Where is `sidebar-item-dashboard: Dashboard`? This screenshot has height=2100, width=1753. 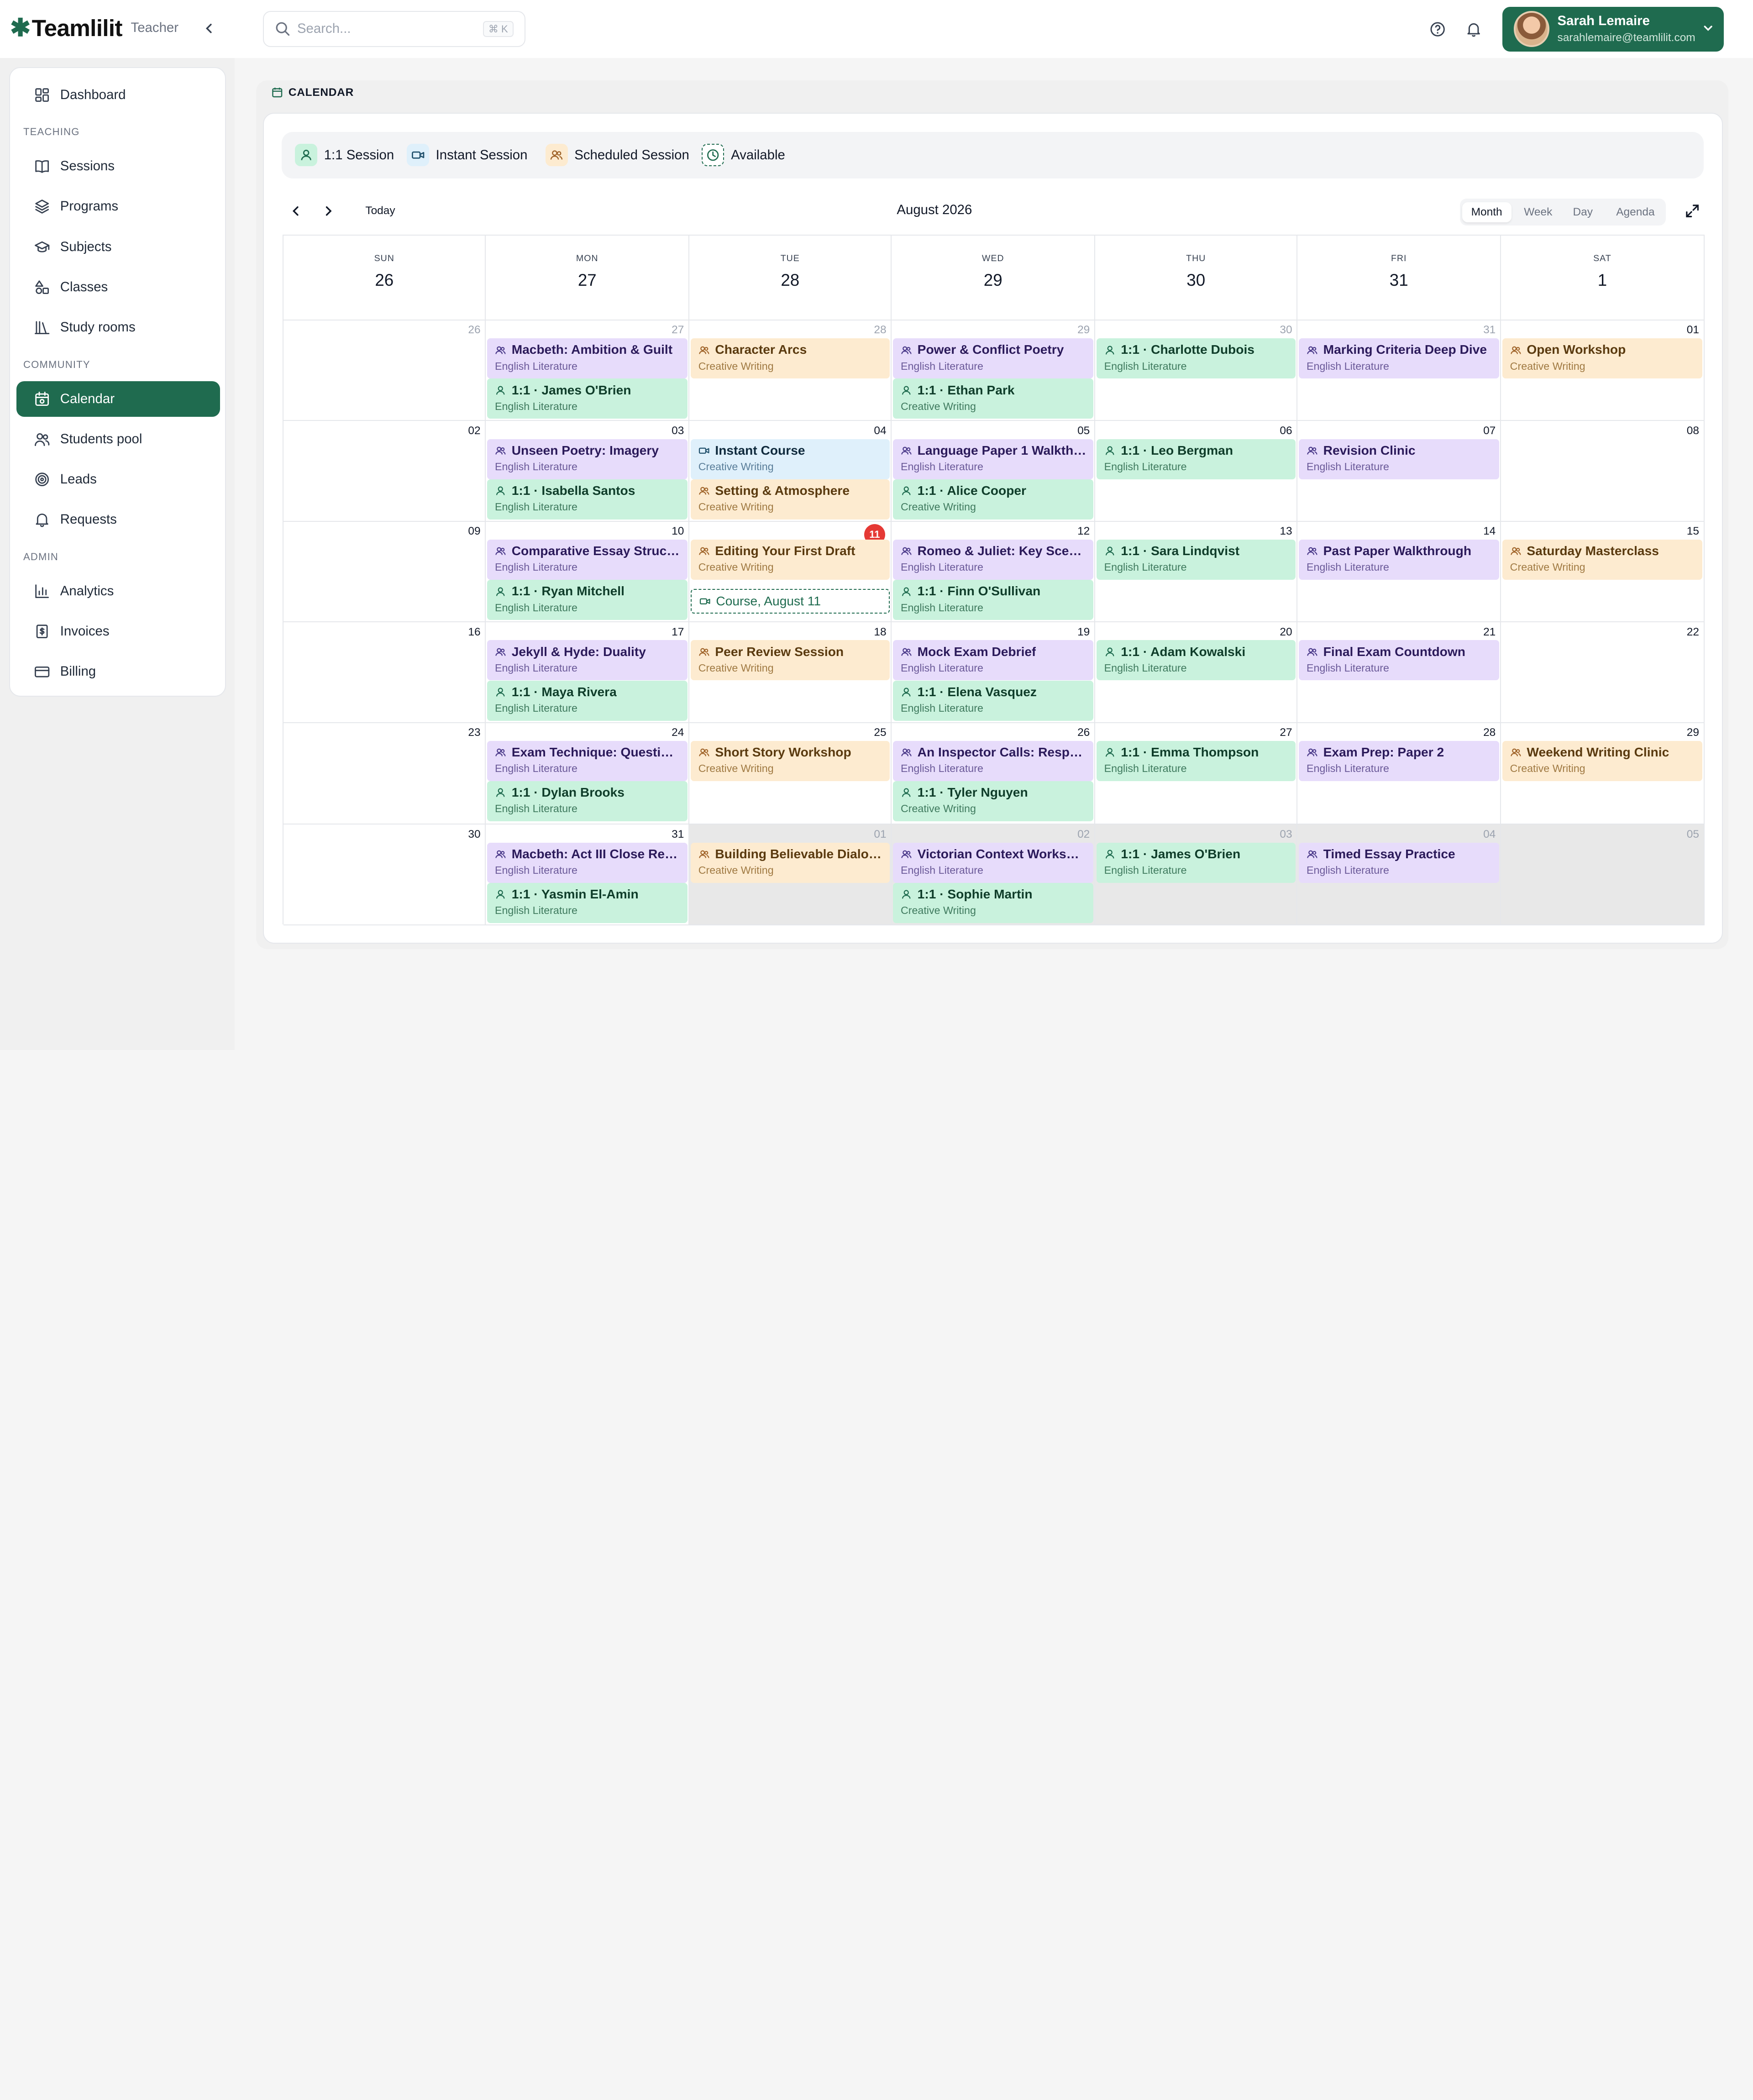 sidebar-item-dashboard: Dashboard is located at coordinates (118, 95).